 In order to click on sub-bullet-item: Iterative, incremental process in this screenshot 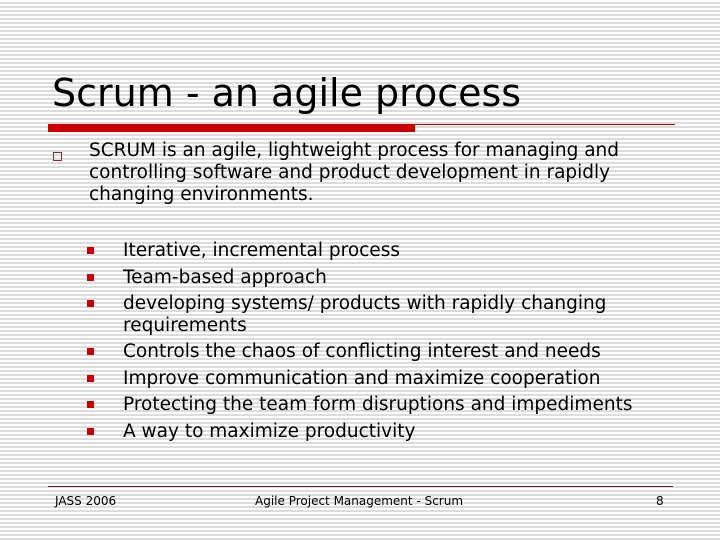, I will do `click(367, 251)`.